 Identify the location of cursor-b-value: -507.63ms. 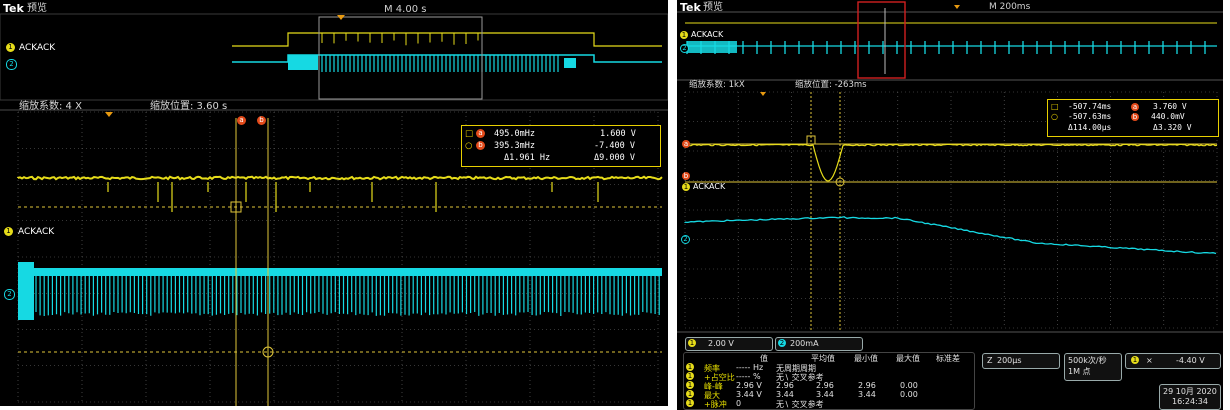
(1090, 116).